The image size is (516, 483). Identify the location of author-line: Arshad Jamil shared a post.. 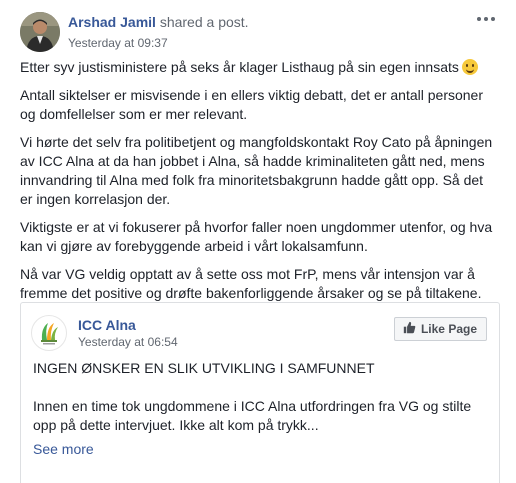
(158, 22).